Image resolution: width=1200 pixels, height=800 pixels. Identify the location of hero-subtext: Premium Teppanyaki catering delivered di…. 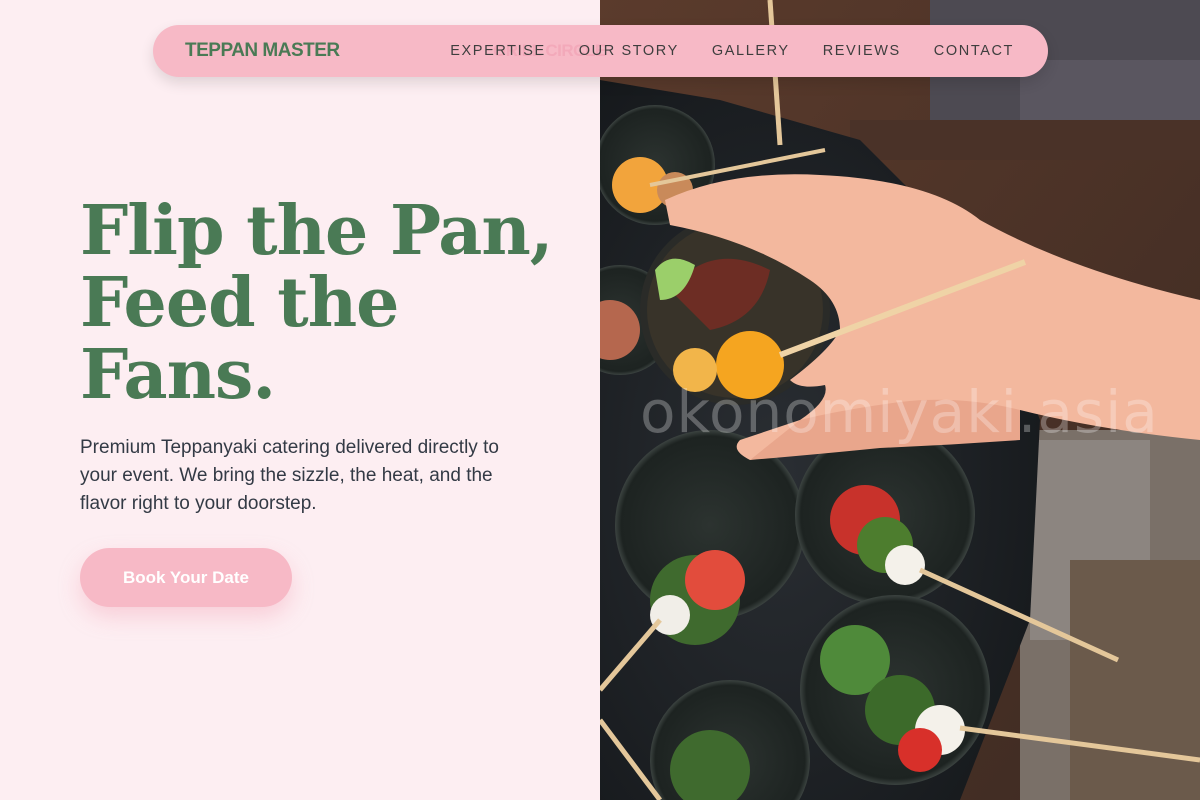
(289, 475).